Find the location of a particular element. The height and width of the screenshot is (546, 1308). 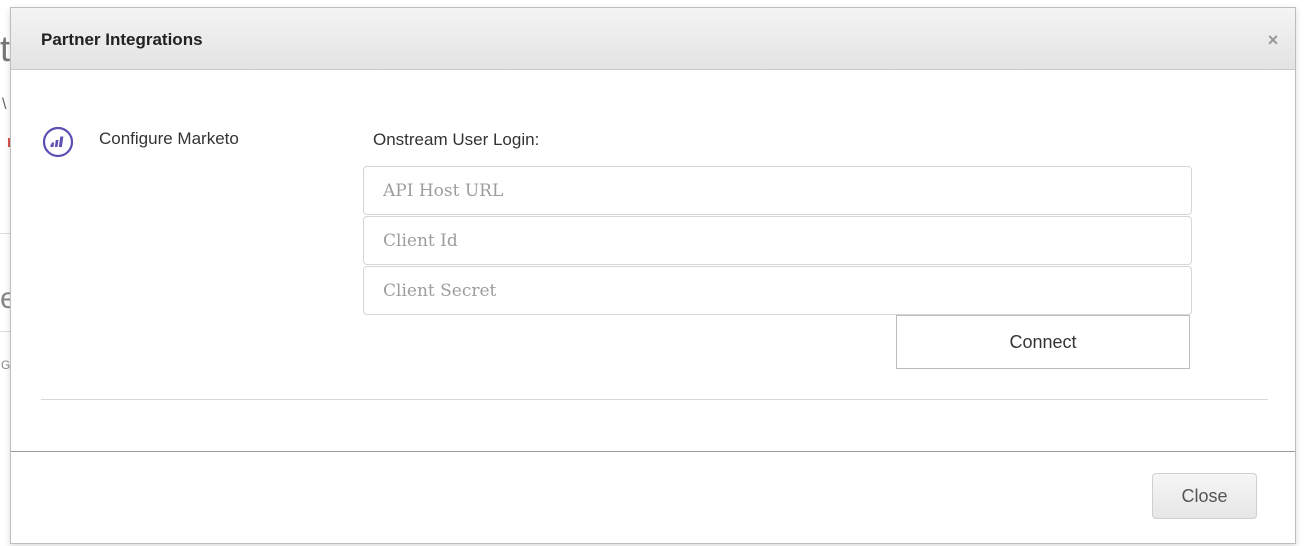

close-icon: × is located at coordinates (1273, 40).